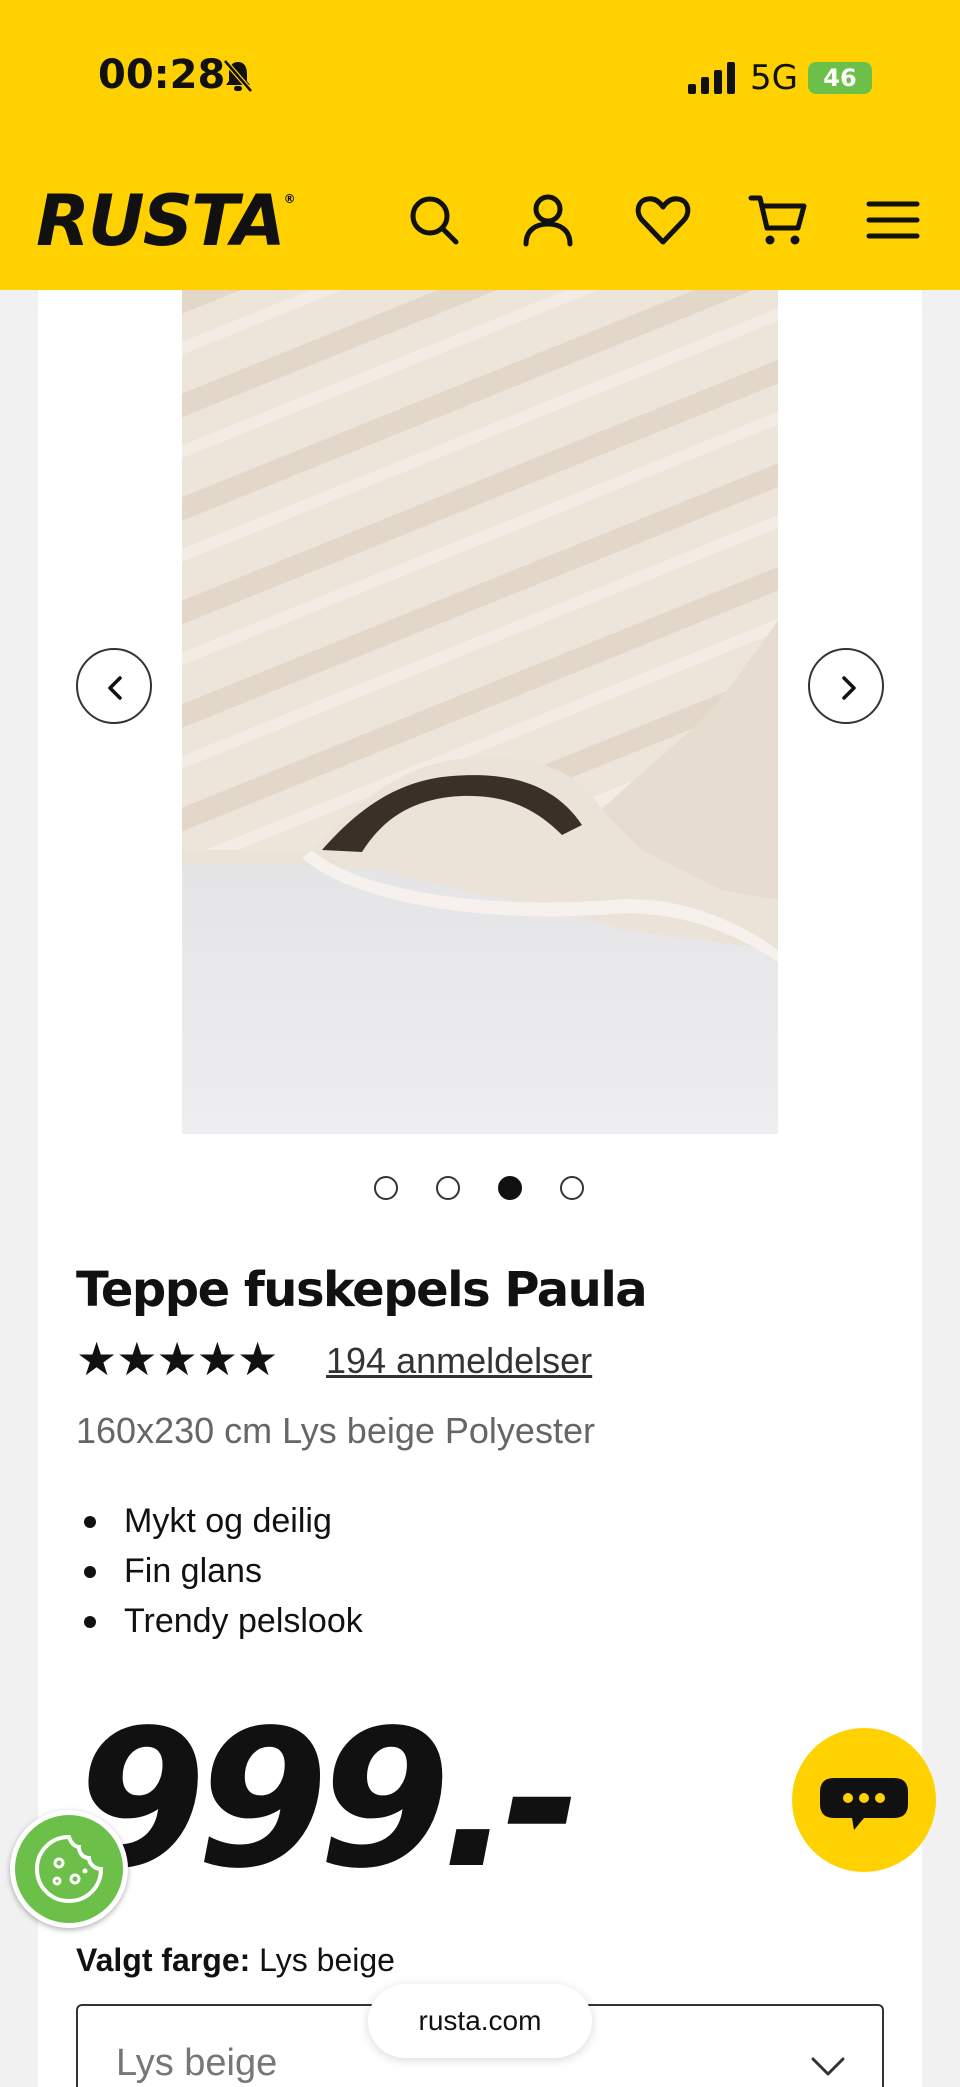 The height and width of the screenshot is (2087, 960). I want to click on color-select-value: Lys beige, so click(197, 2063).